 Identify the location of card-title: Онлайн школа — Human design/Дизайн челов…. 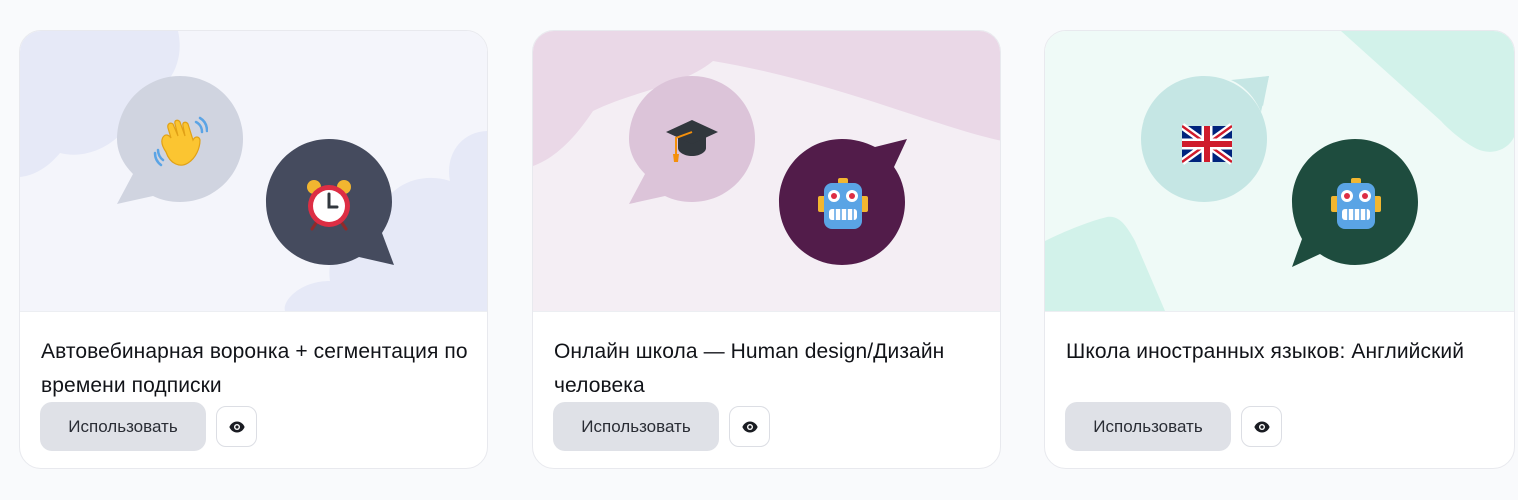
(749, 368).